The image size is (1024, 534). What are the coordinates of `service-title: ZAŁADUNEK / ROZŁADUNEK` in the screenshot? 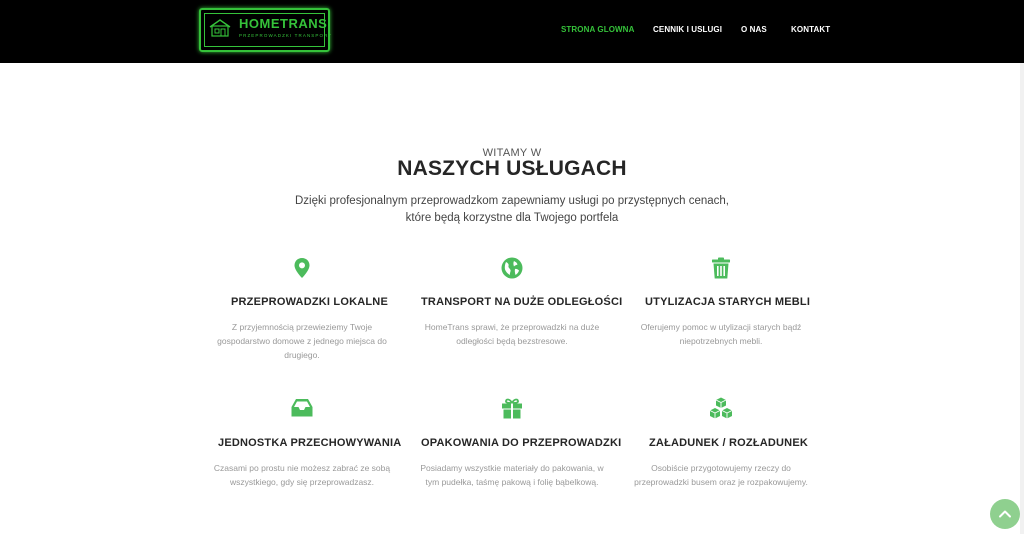 It's located at (729, 443).